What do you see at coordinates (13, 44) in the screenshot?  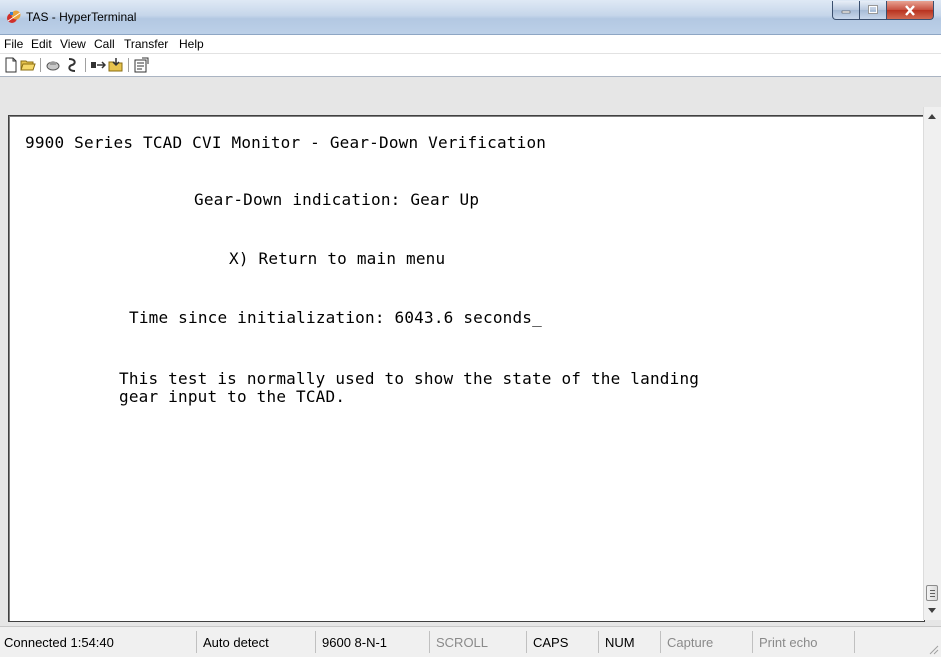 I see `menu-file: File` at bounding box center [13, 44].